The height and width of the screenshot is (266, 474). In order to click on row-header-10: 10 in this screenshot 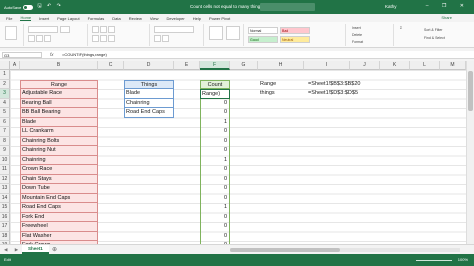, I will do `click(5, 160)`.